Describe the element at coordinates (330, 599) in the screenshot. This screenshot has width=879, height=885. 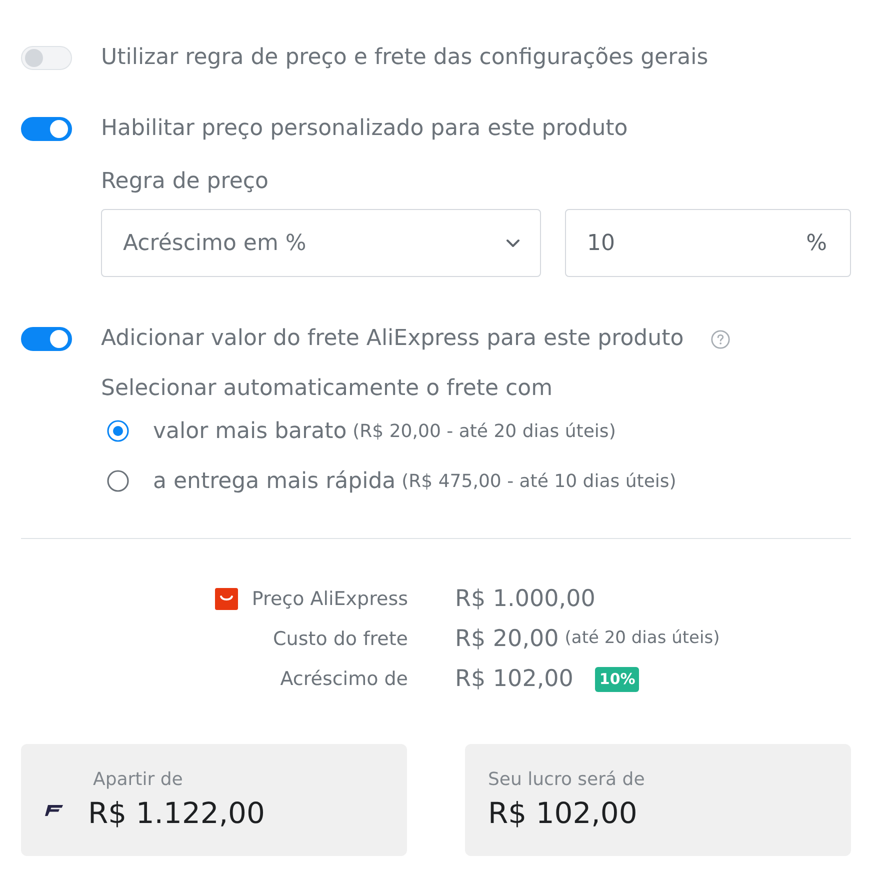
I see `summary-label: Preço AliExpress` at that location.